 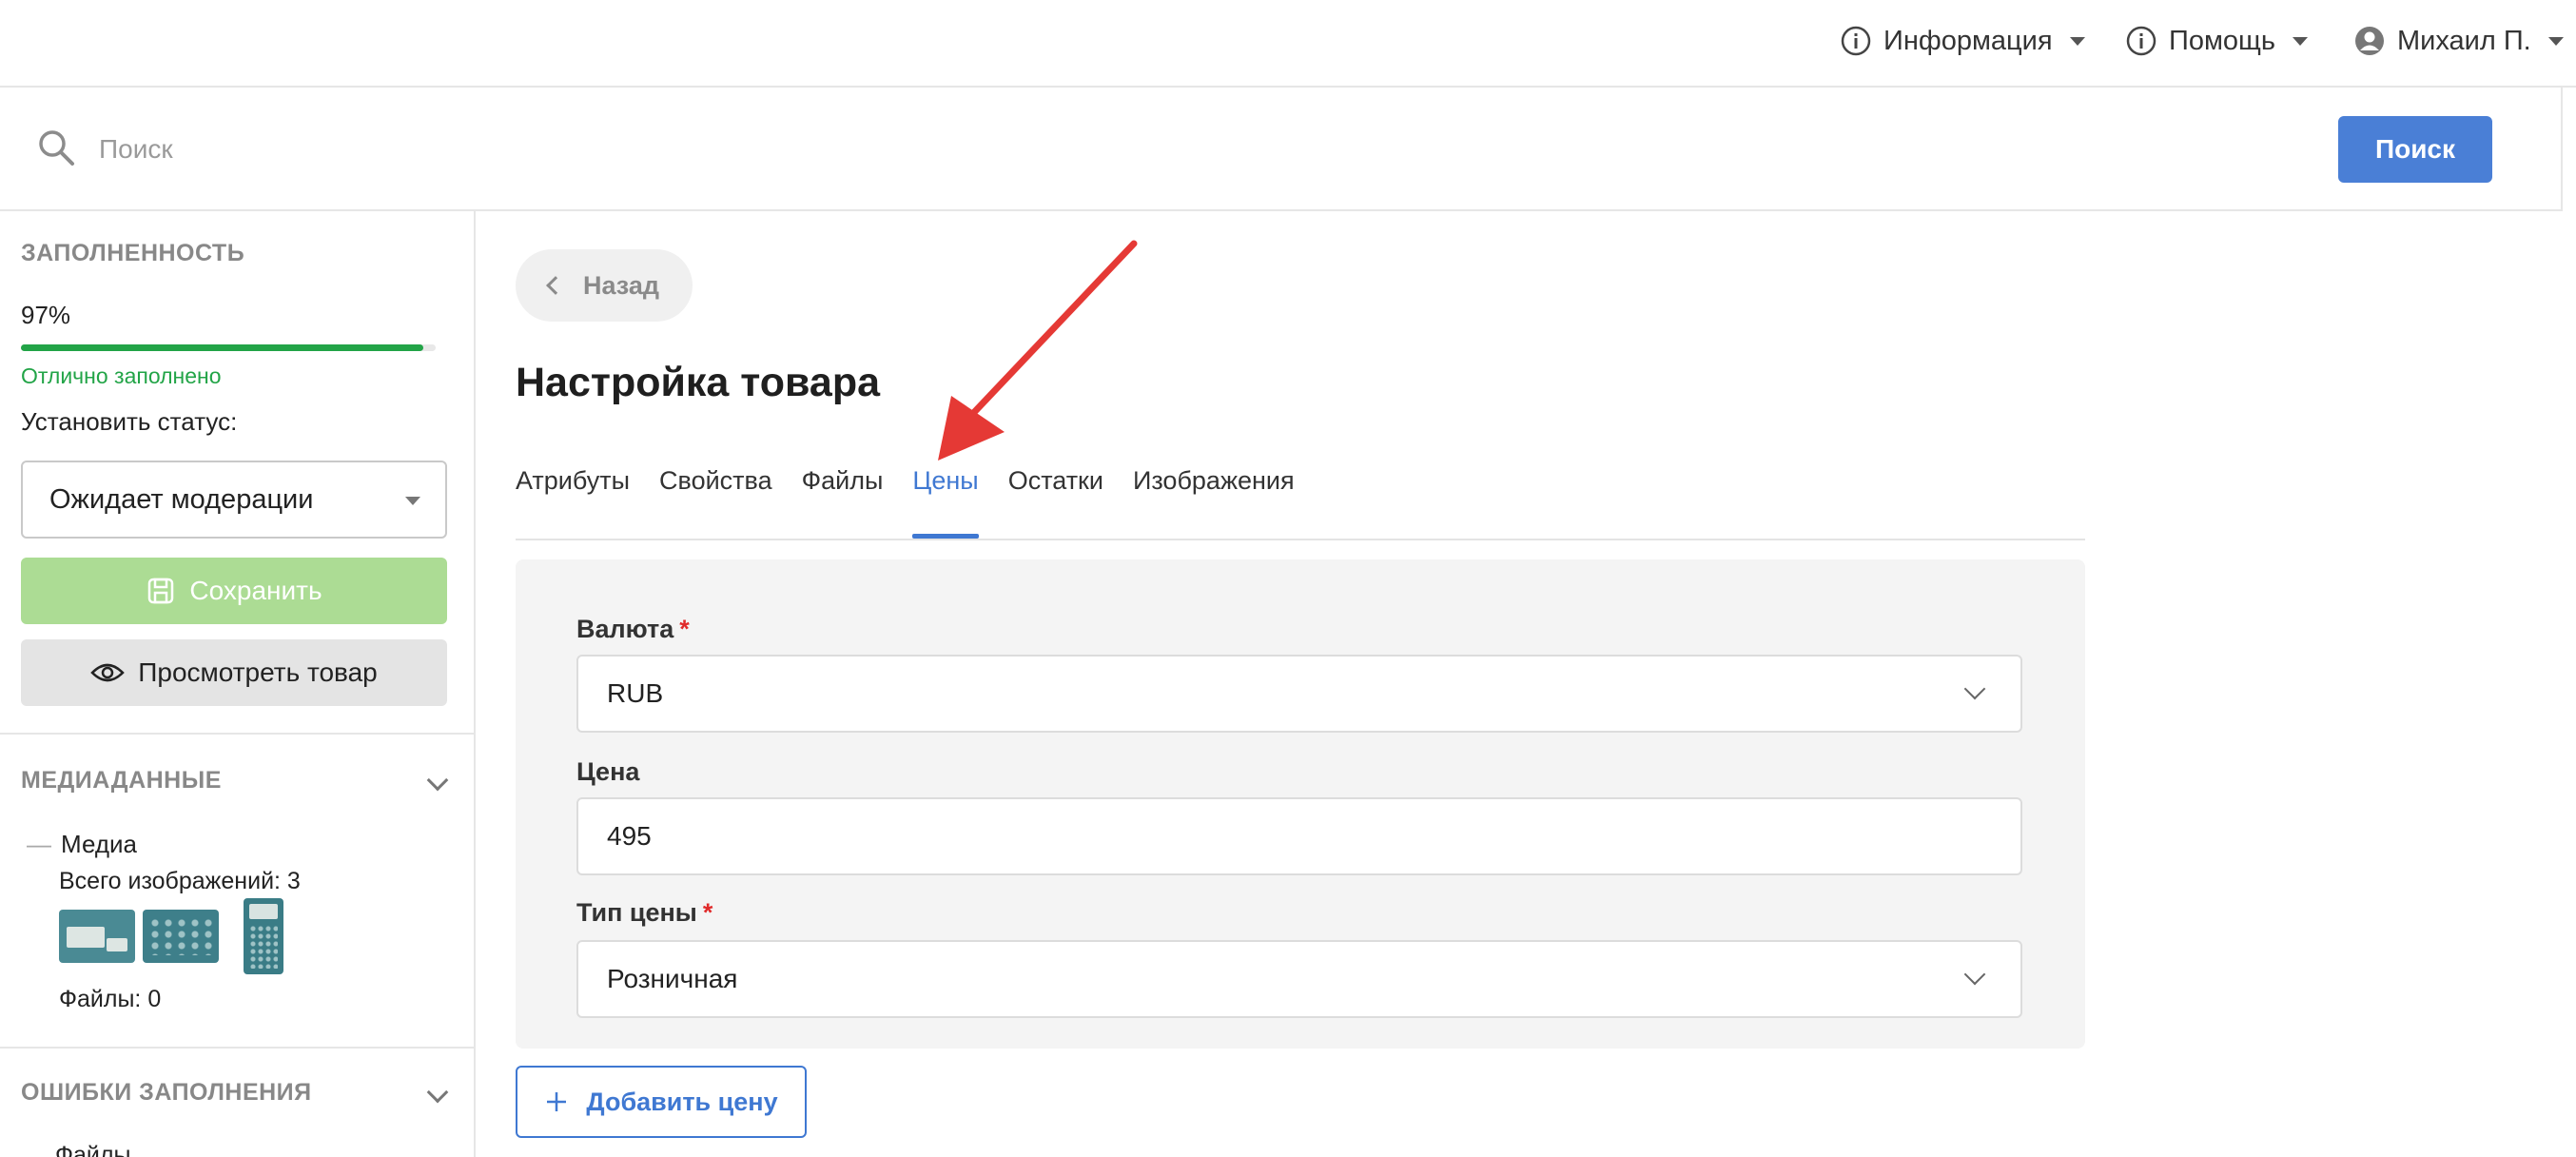 I want to click on tabs-divider, so click(x=1300, y=539).